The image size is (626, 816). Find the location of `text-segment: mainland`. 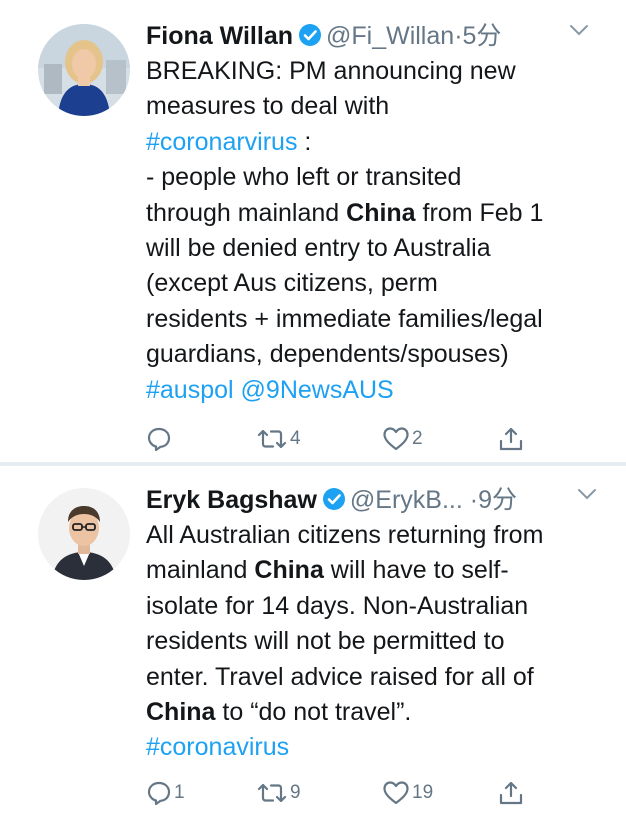

text-segment: mainland is located at coordinates (200, 570).